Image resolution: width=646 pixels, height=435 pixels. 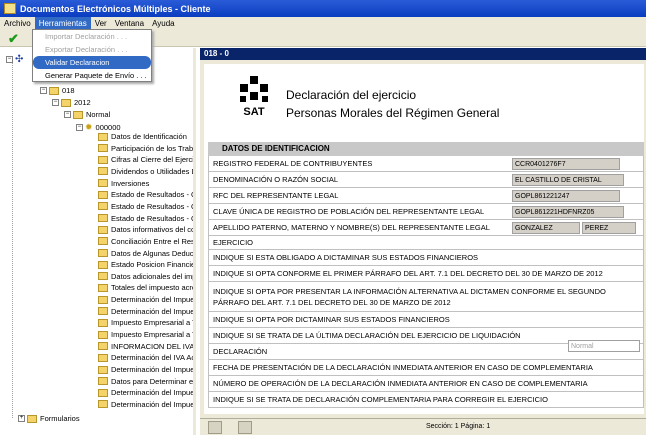 What do you see at coordinates (153, 276) in the screenshot?
I see `tree-item-label: Datos adicionales del imp` at bounding box center [153, 276].